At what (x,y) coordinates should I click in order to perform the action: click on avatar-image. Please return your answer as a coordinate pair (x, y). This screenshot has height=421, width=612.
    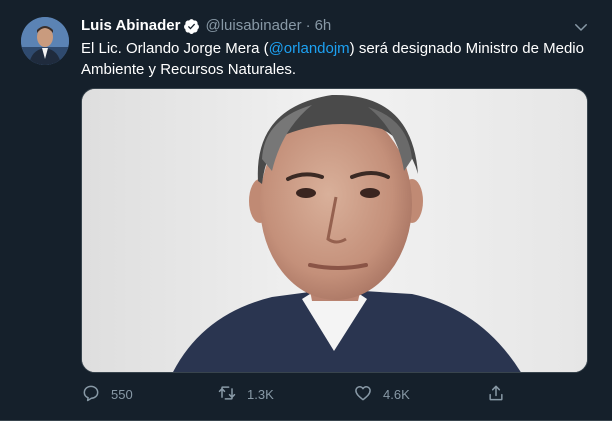
    Looking at the image, I should click on (45, 41).